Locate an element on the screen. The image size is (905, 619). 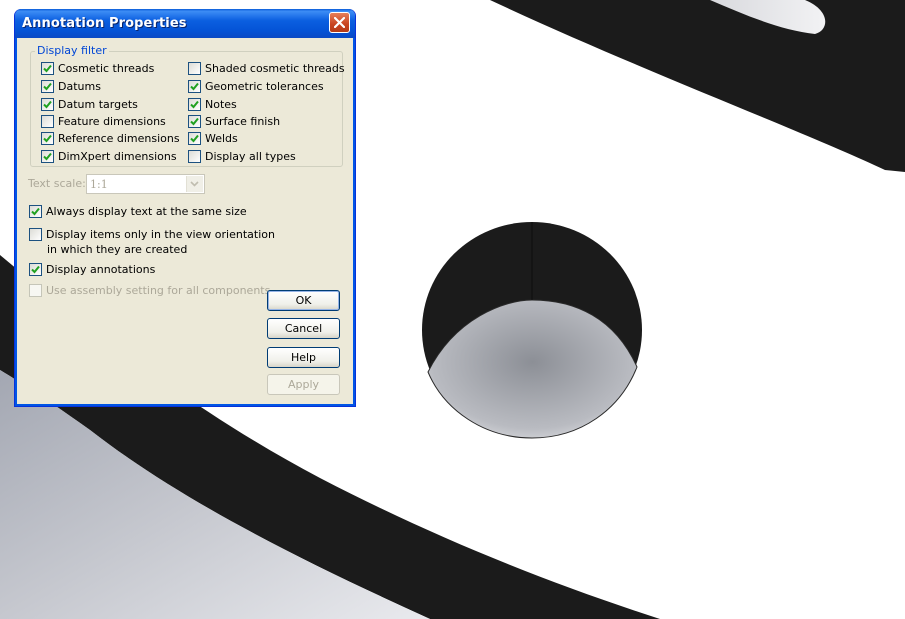
filter-geometric-tolerances: Geometric tolerances is located at coordinates (256, 86).